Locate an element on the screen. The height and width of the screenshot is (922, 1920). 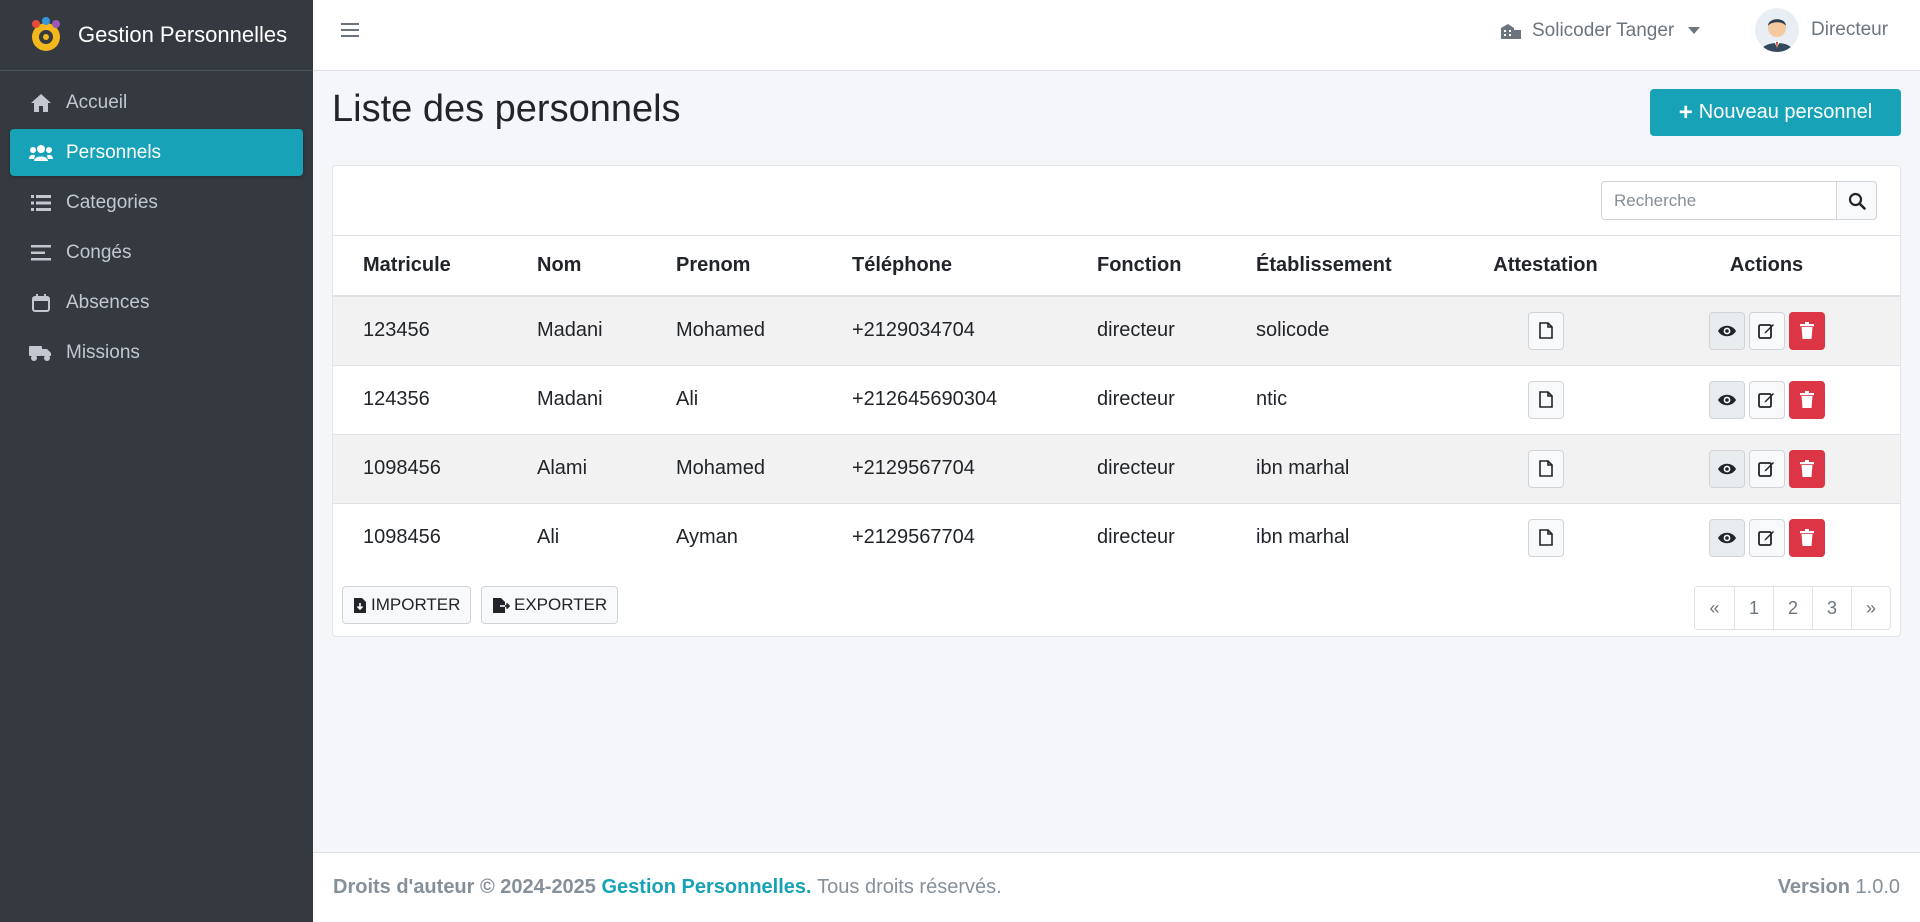
trash-icon is located at coordinates (1806, 468).